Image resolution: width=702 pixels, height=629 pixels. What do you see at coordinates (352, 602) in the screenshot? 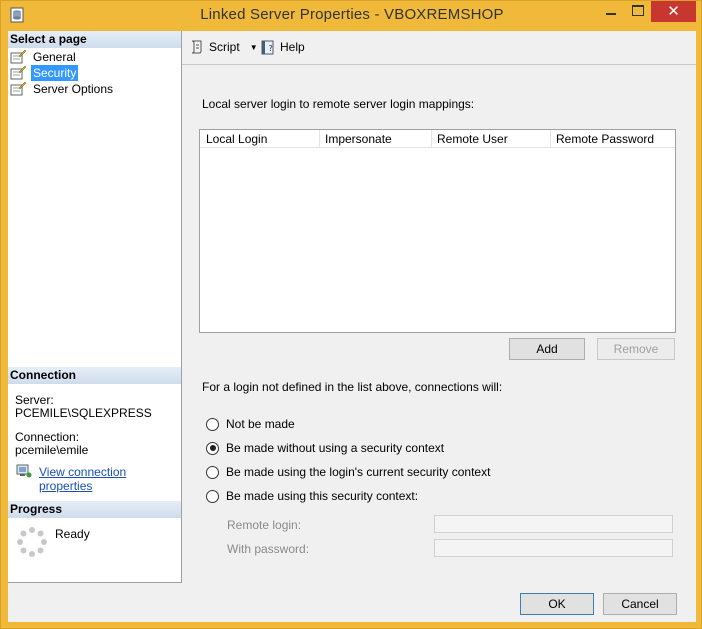
I see `dialog-footer: OK Cancel` at bounding box center [352, 602].